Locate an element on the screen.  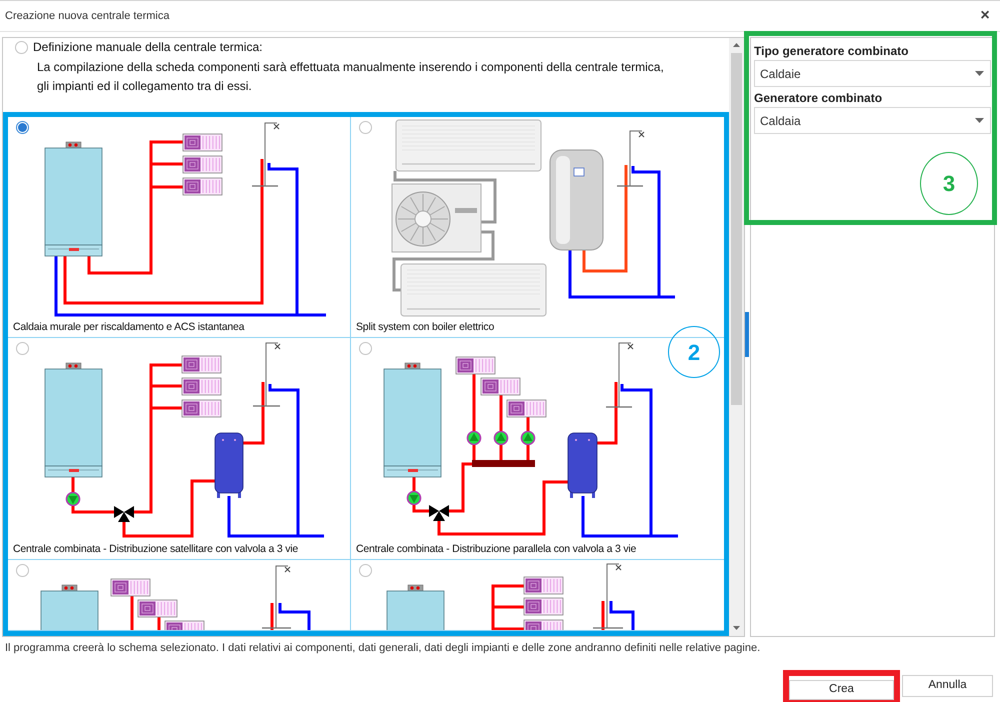
field-label: Tipo generatore combinato is located at coordinates (832, 51).